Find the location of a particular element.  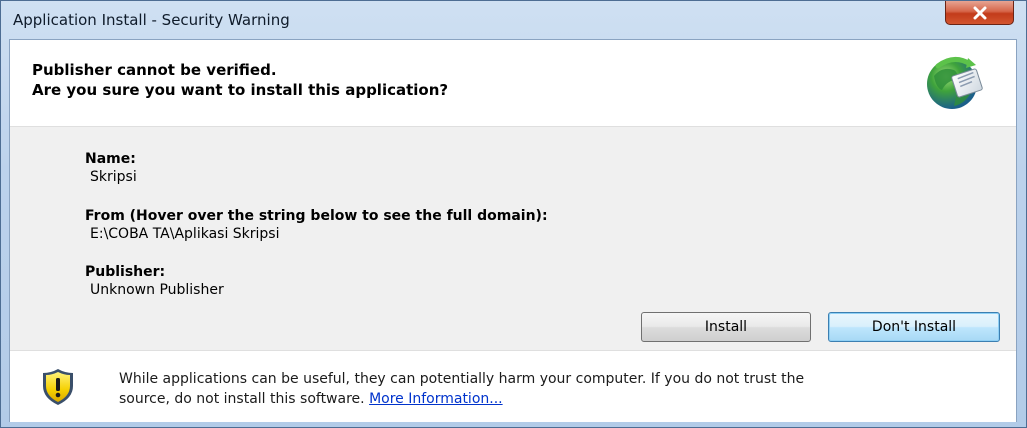

warning-text-line2: source, do not install this software. is located at coordinates (242, 399).